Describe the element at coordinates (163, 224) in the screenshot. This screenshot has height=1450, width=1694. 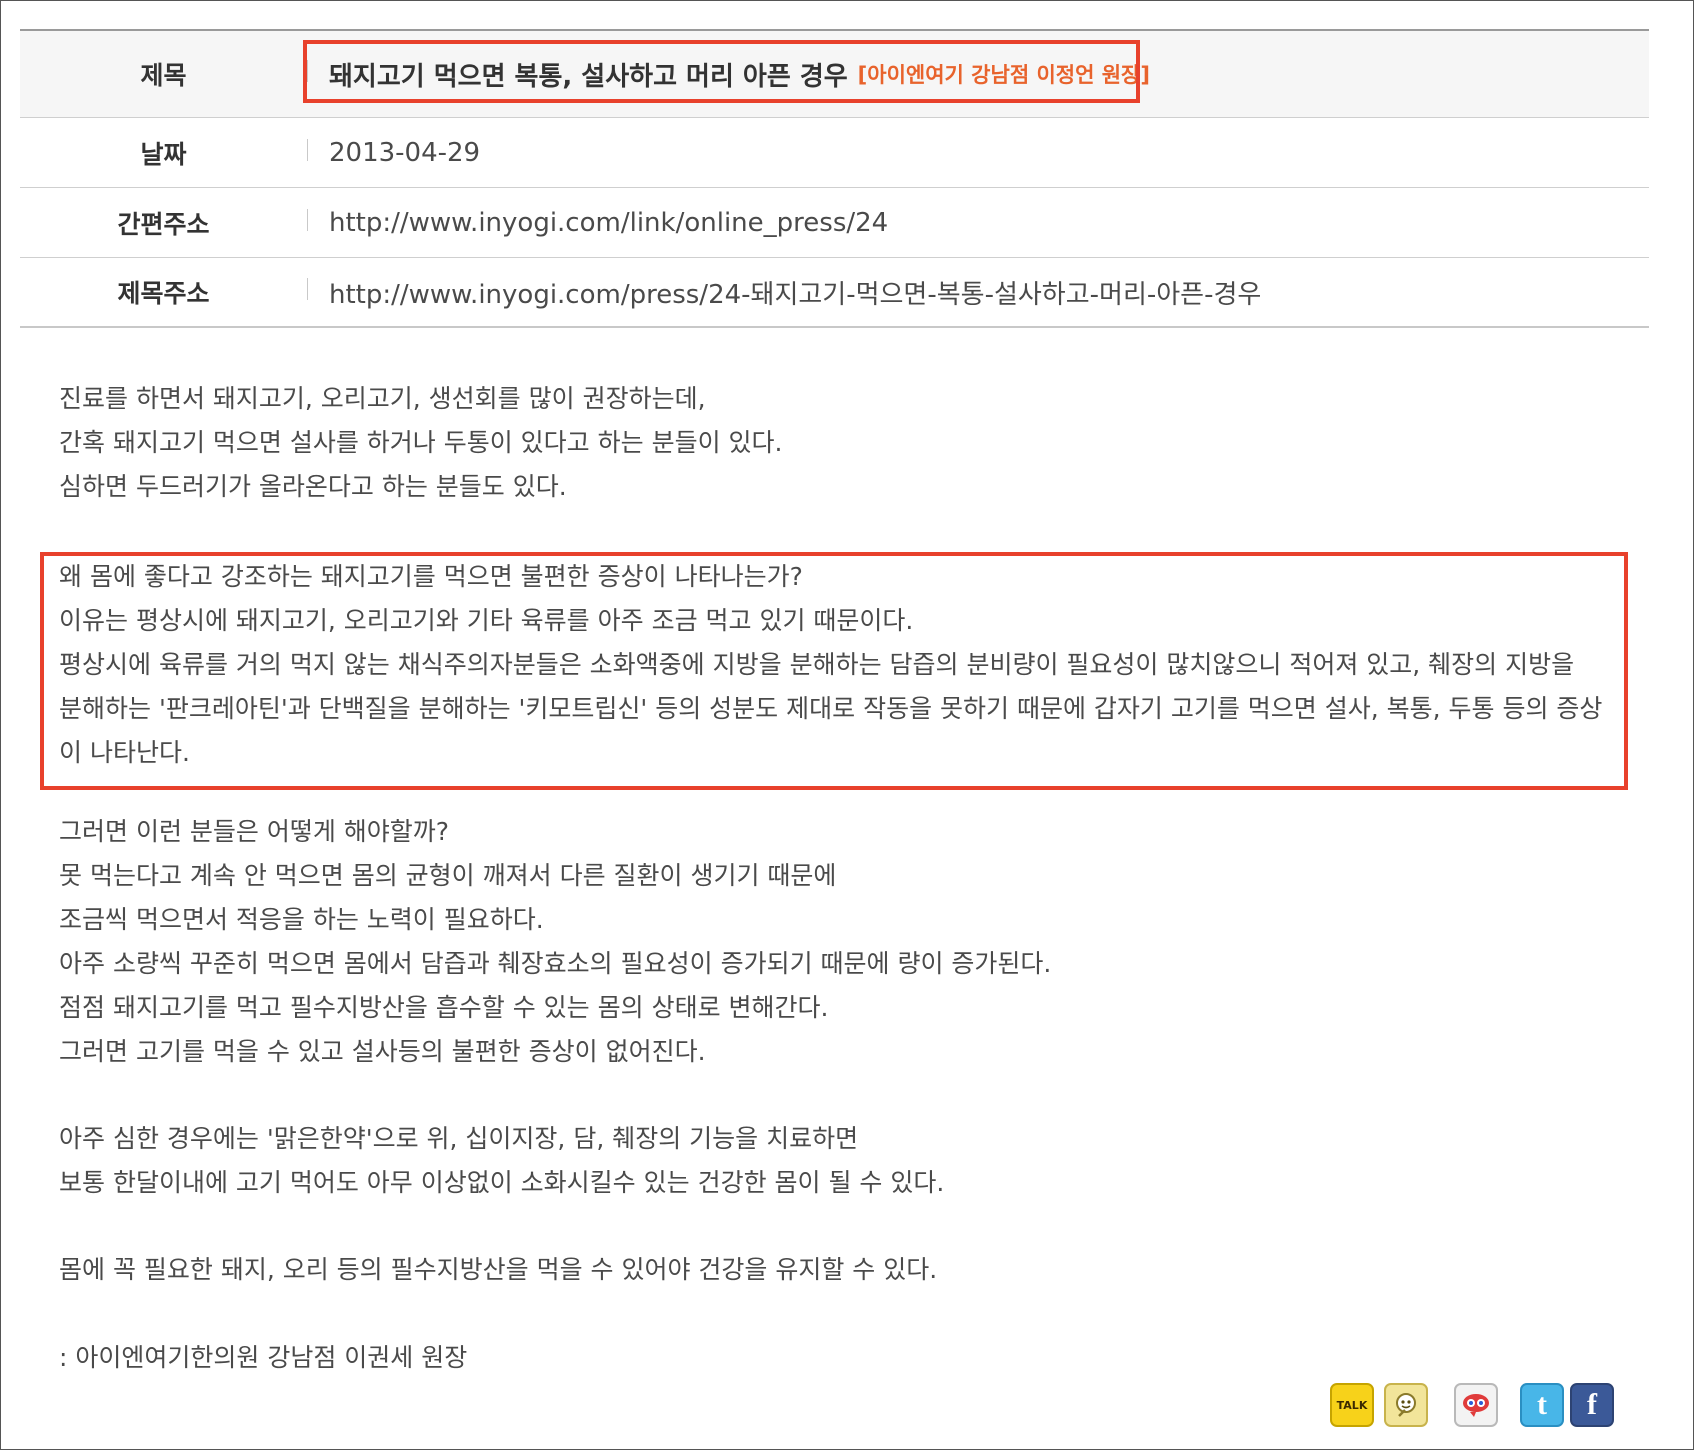
I see `label-short-url: 간편주소` at that location.